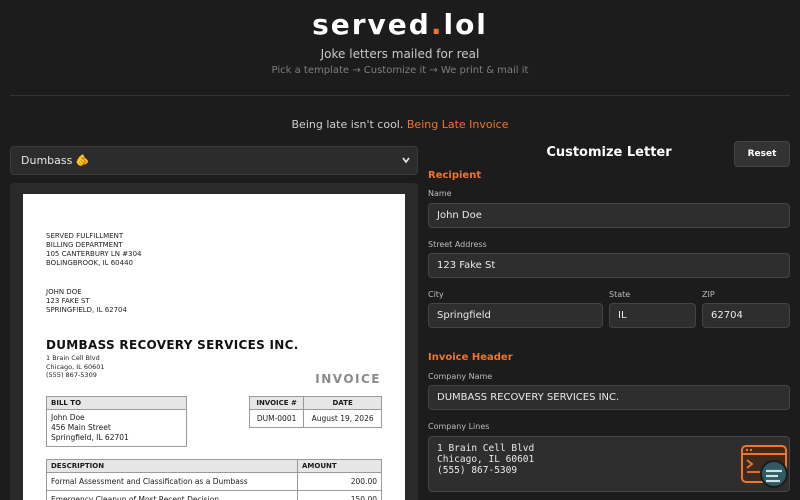 The image size is (800, 500). I want to click on items-description-header: DESCRIPTION, so click(172, 466).